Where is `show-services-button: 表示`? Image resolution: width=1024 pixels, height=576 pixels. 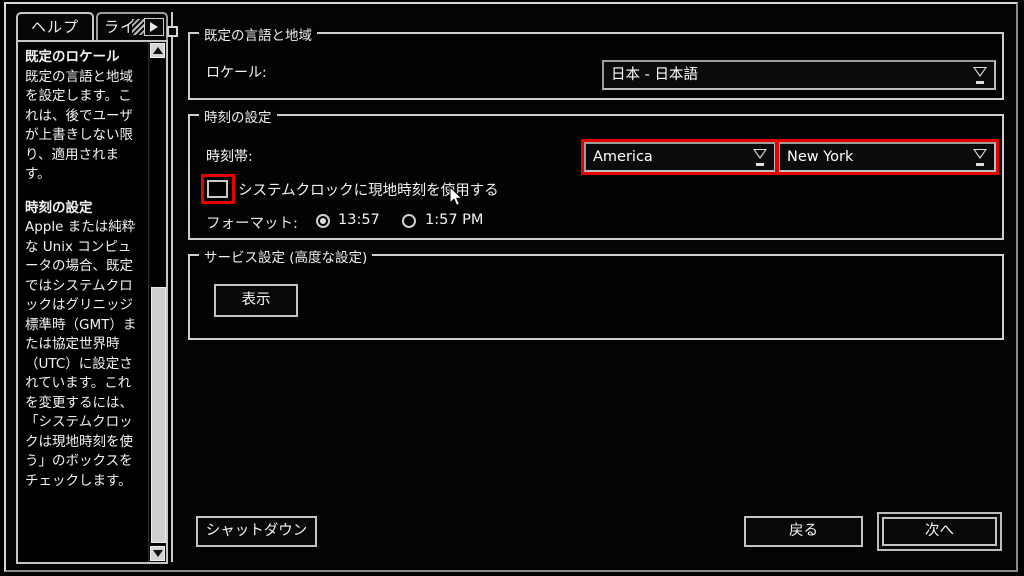 show-services-button: 表示 is located at coordinates (256, 300).